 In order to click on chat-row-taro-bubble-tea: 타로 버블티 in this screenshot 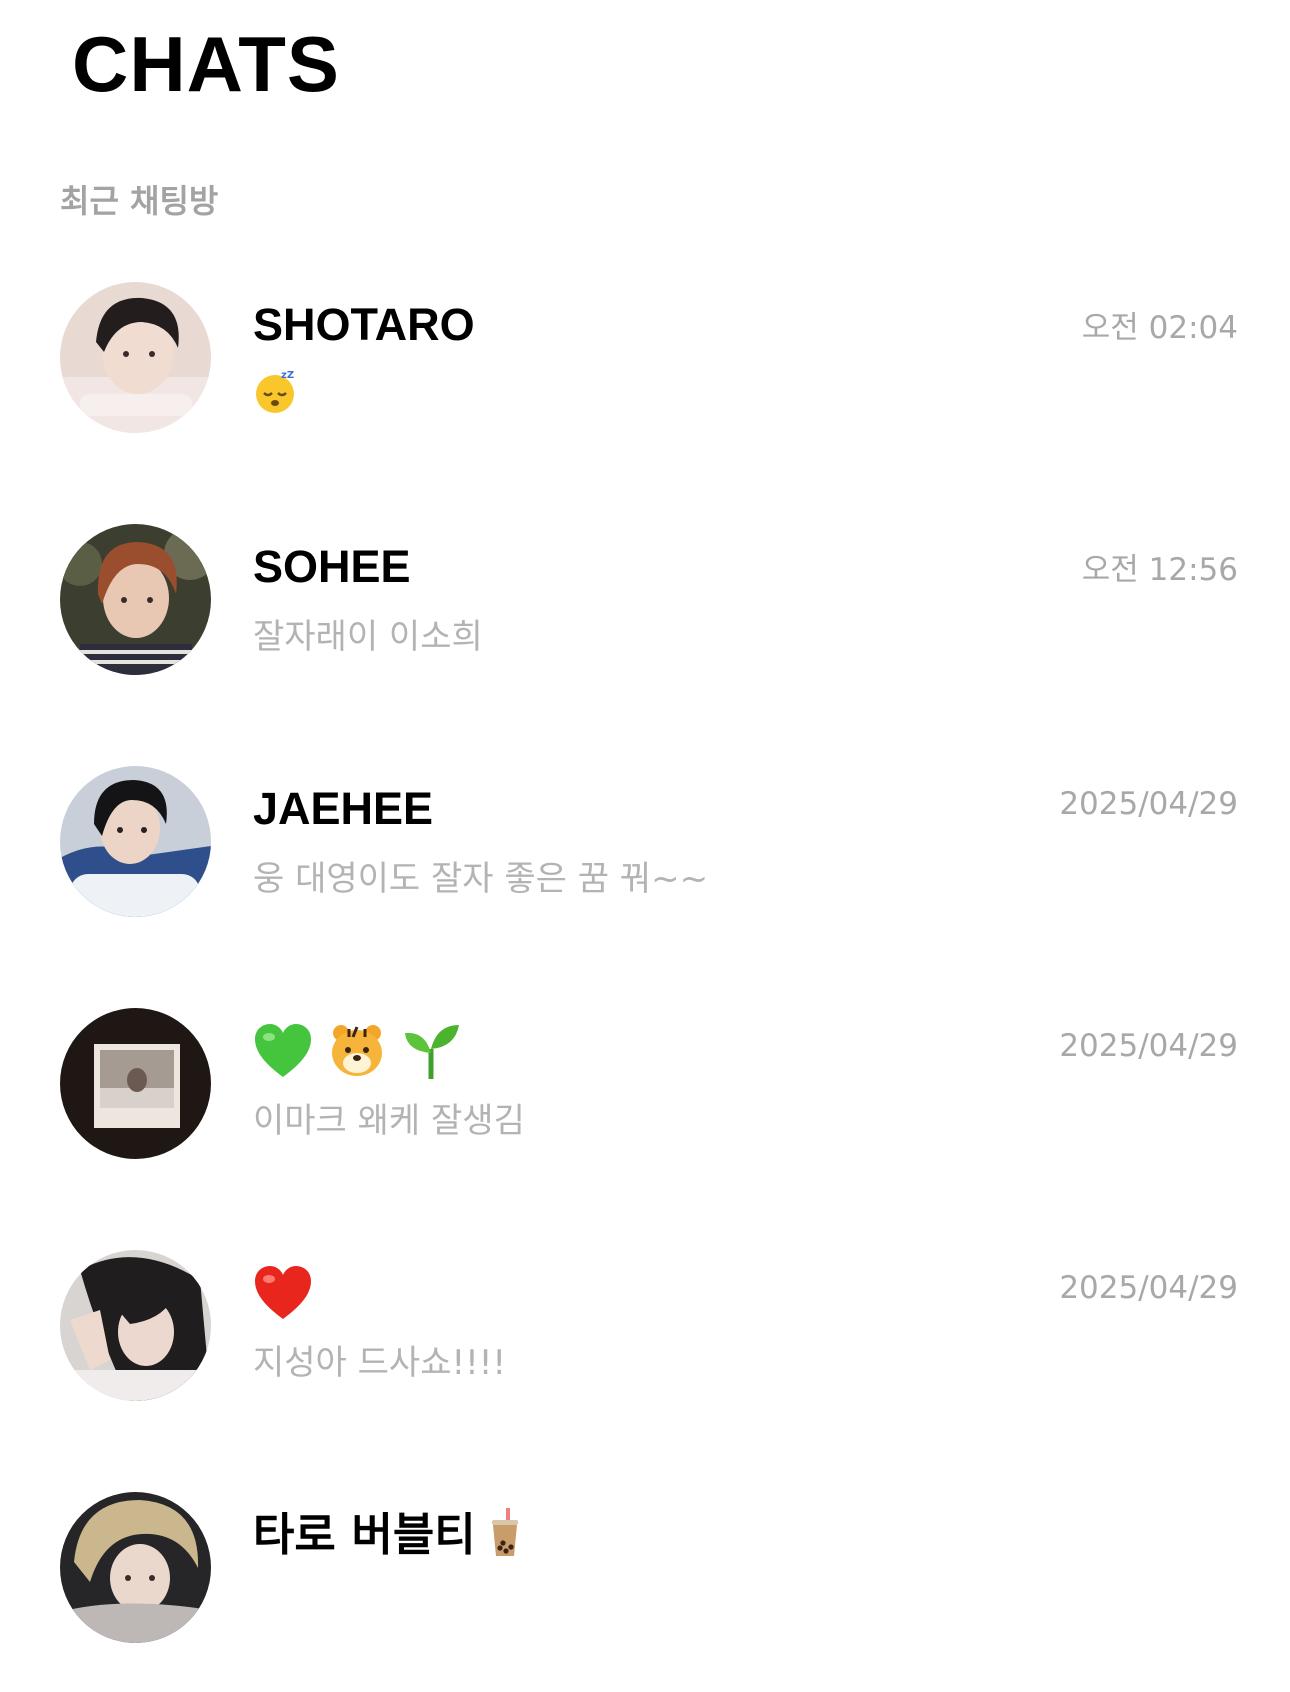, I will do `click(645, 1592)`.